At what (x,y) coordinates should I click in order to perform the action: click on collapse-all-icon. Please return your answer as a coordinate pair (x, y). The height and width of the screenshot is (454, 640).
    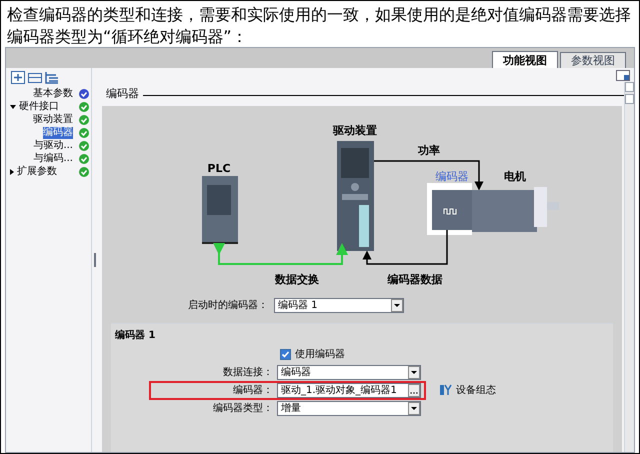
    Looking at the image, I should click on (35, 77).